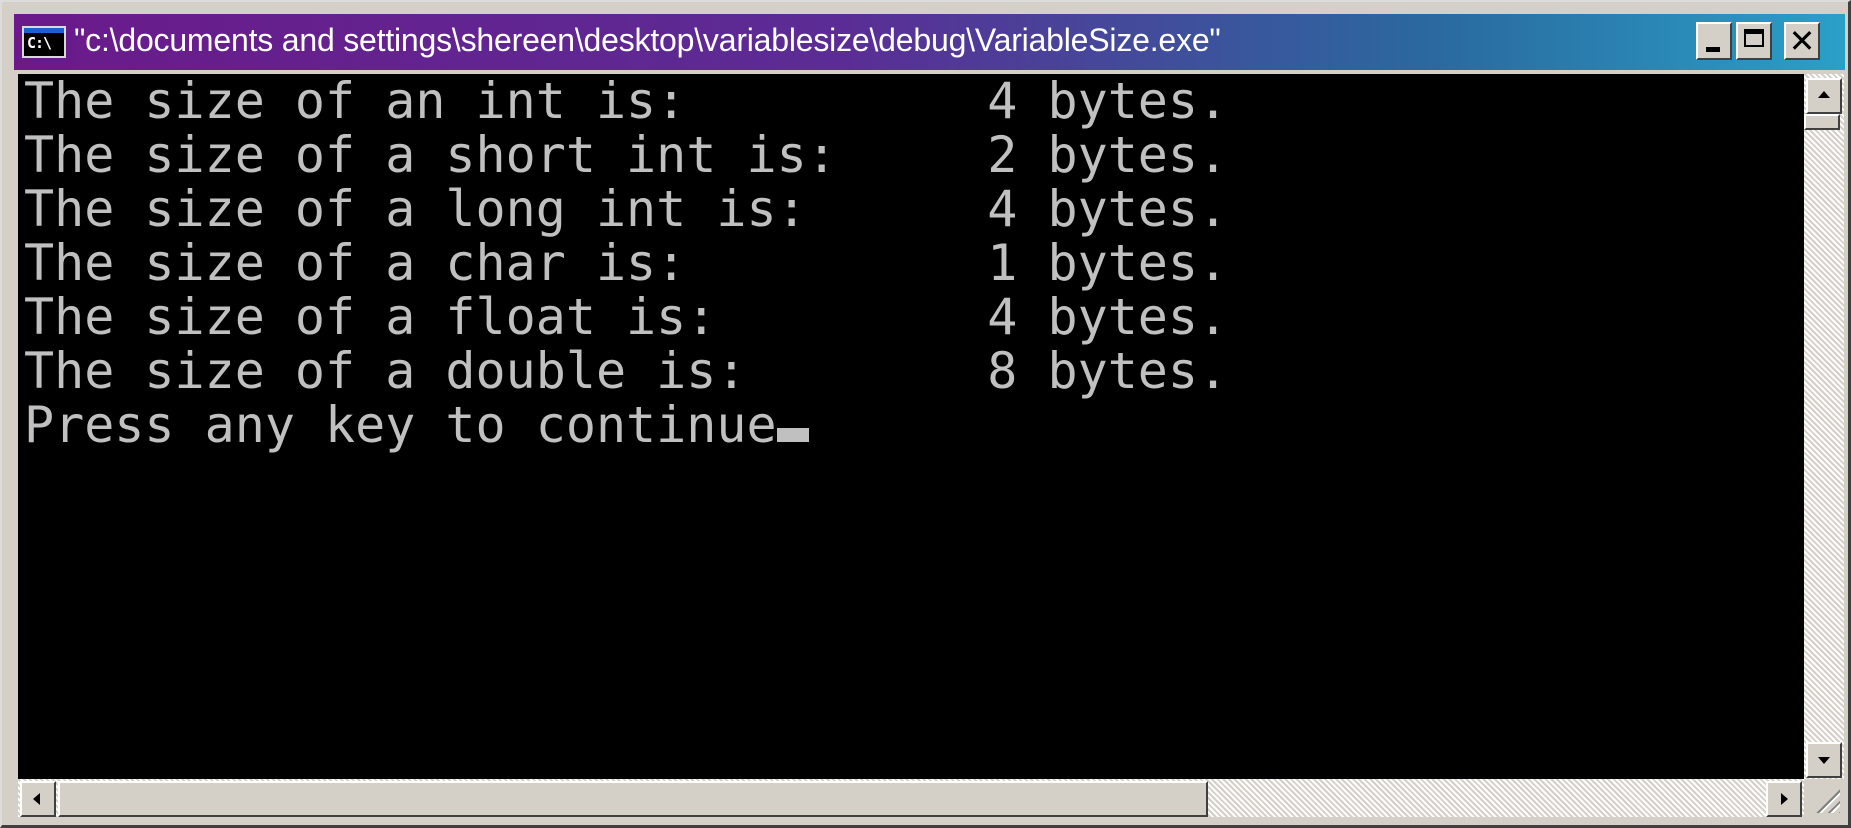 The height and width of the screenshot is (828, 1851). I want to click on vertical-scroll-thumb, so click(1822, 122).